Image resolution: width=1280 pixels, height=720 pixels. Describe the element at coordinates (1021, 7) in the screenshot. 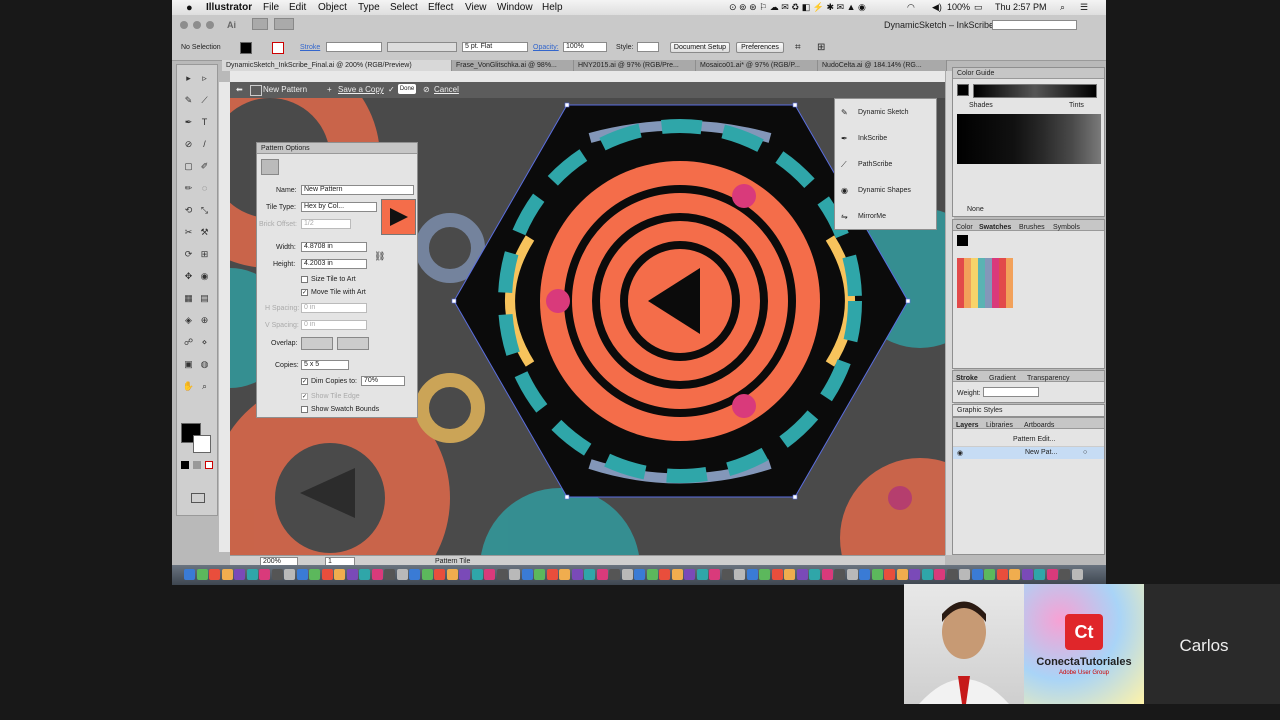

I see `clock: Thu 2:57 PM` at that location.